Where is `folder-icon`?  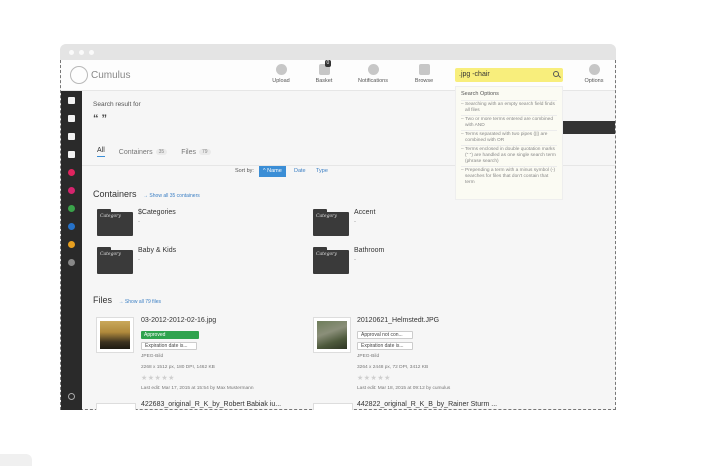
folder-icon is located at coordinates (424, 69).